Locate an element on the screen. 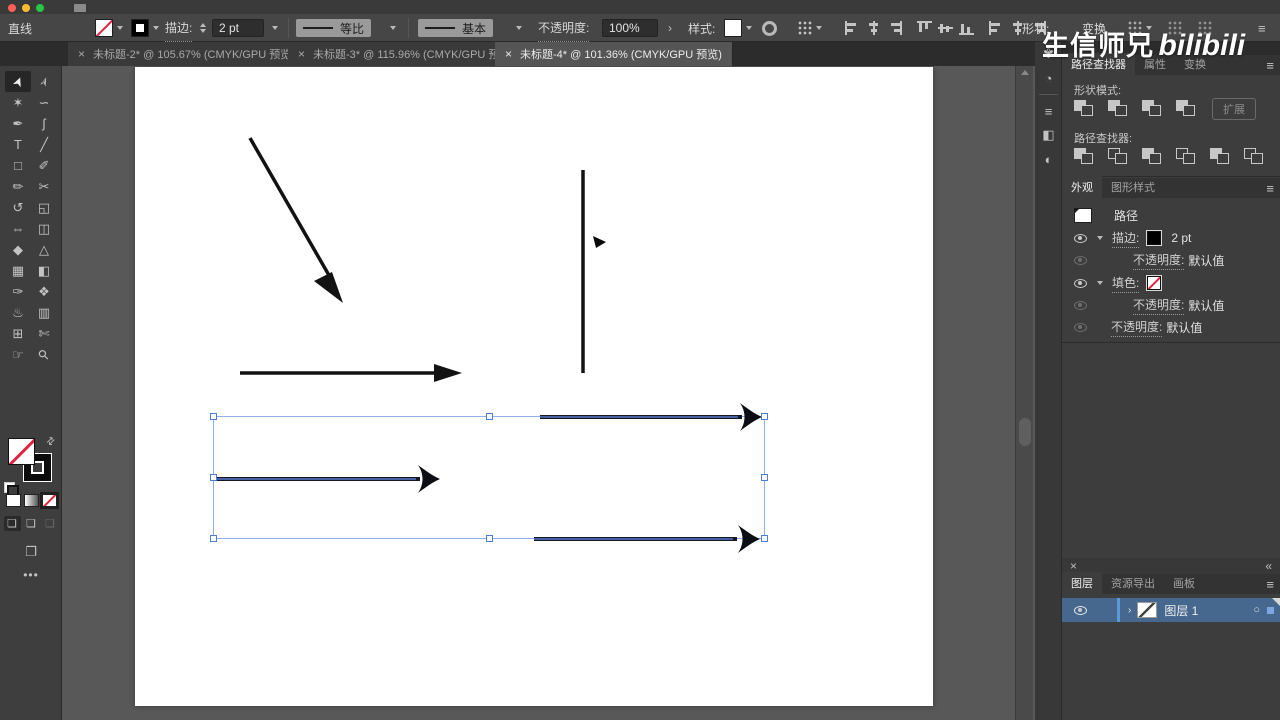 Image resolution: width=1280 pixels, height=720 pixels. crop-button is located at coordinates (1187, 156).